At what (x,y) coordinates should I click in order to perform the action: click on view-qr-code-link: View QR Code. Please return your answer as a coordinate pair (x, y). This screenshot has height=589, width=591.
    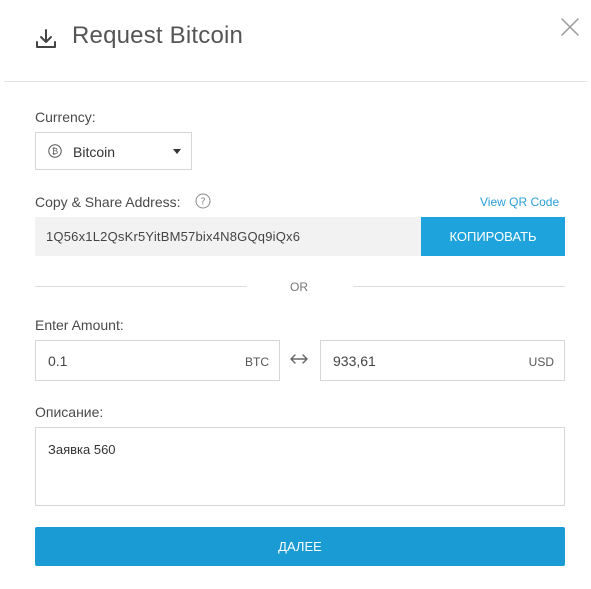
    Looking at the image, I should click on (519, 202).